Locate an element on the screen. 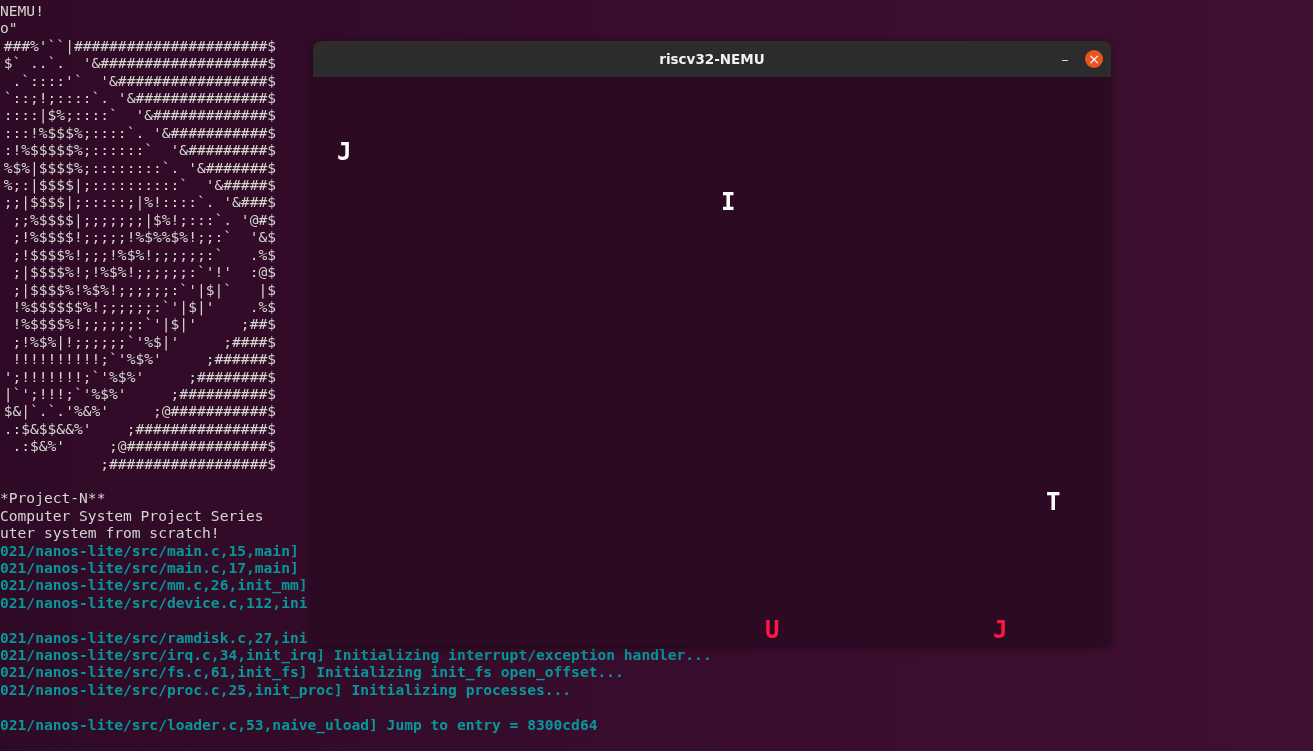  log-line: 021/nanos-lite/src/main.c,15,main] is located at coordinates (149, 550).